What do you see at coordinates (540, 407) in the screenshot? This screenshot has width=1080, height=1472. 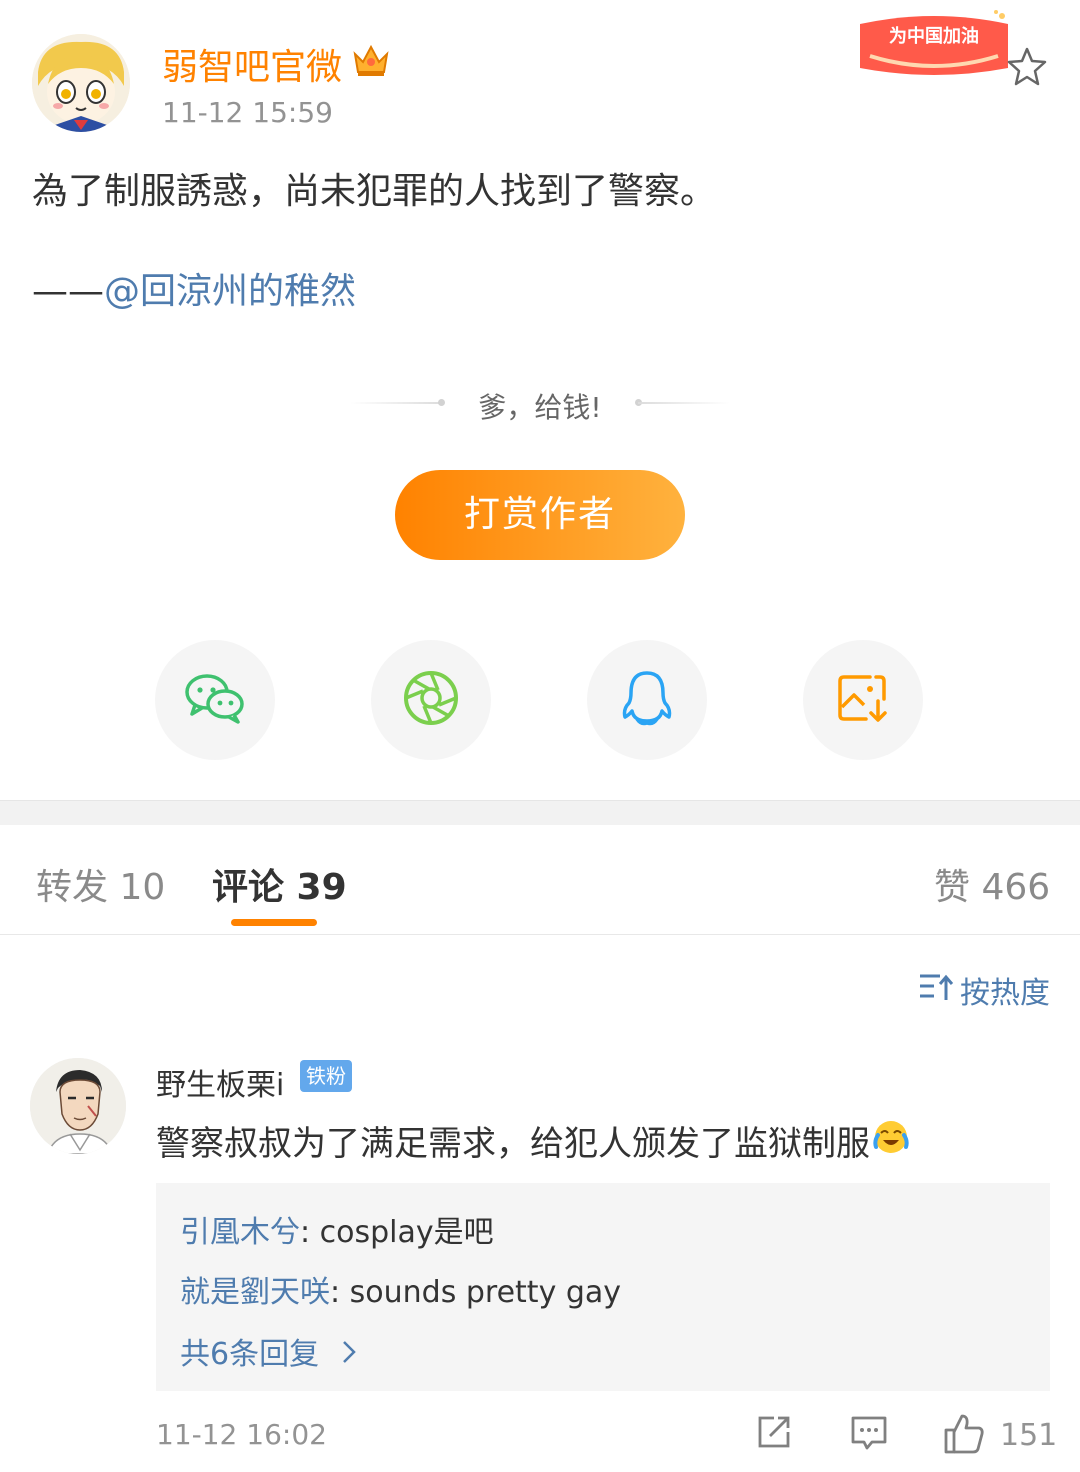 I see `reward-caption: 爹，给钱!` at bounding box center [540, 407].